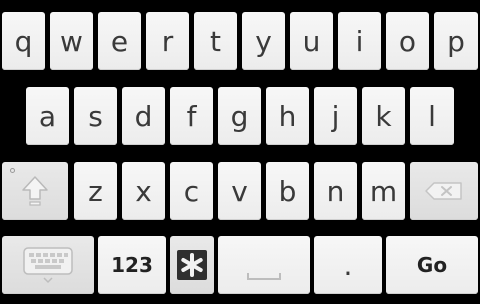  What do you see at coordinates (335, 191) in the screenshot?
I see `key-n: n` at bounding box center [335, 191].